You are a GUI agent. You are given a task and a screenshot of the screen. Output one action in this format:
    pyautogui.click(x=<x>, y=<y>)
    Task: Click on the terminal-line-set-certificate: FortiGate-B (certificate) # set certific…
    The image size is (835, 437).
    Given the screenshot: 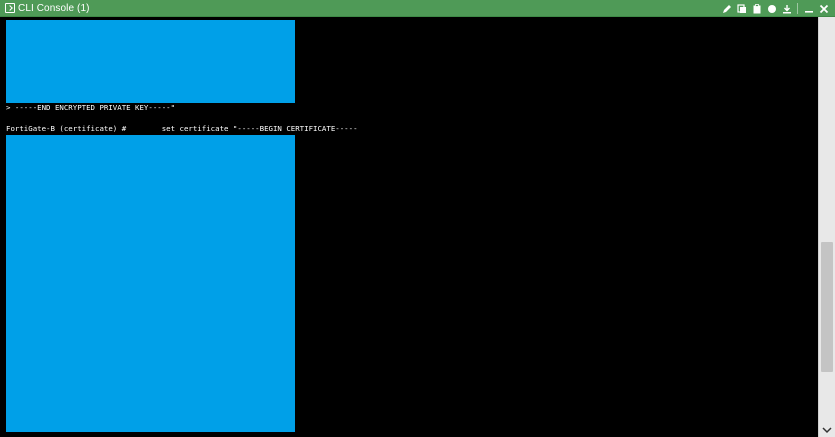 What is the action you would take?
    pyautogui.click(x=182, y=128)
    